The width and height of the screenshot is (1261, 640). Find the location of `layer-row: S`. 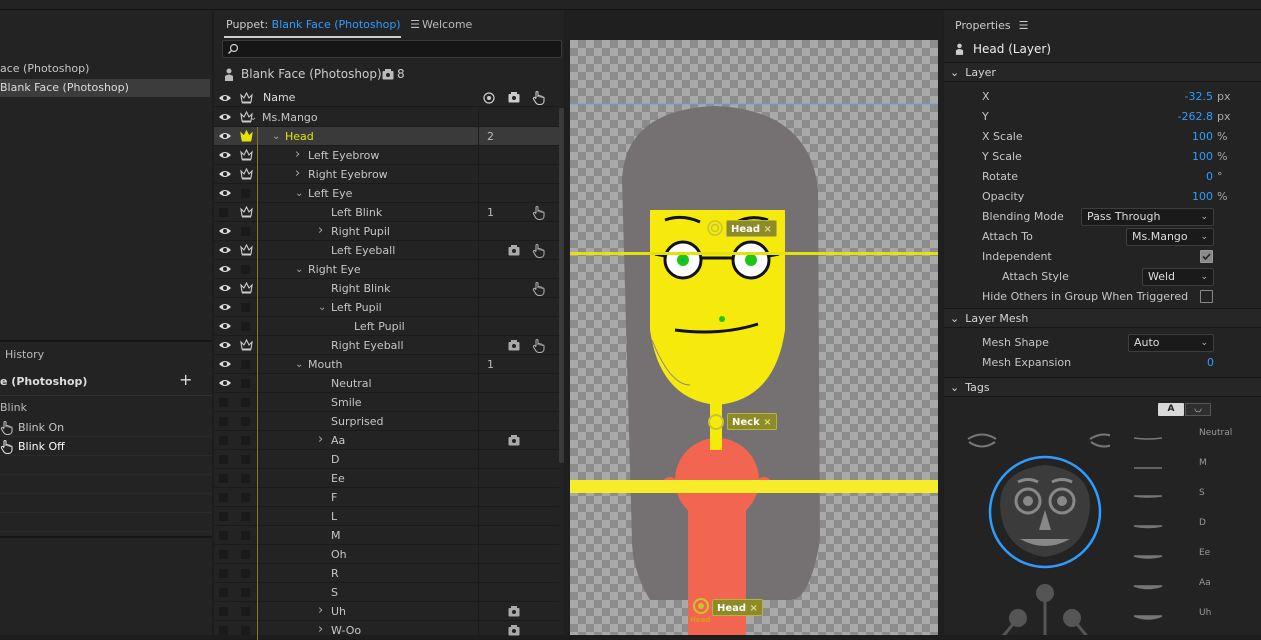

layer-row: S is located at coordinates (386, 592).